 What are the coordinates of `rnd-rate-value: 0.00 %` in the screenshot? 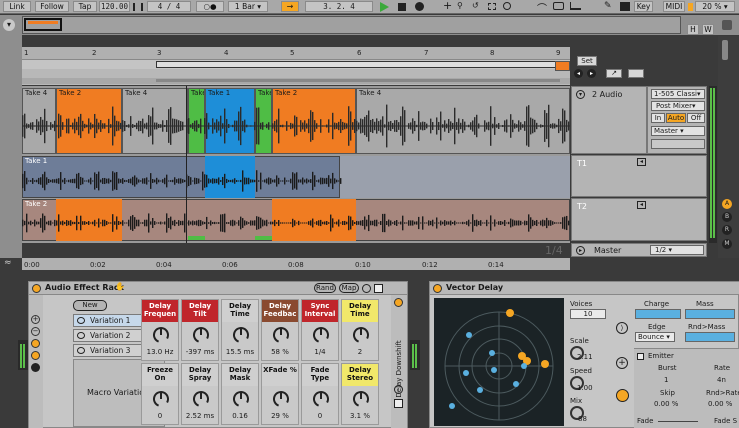 It's located at (720, 404).